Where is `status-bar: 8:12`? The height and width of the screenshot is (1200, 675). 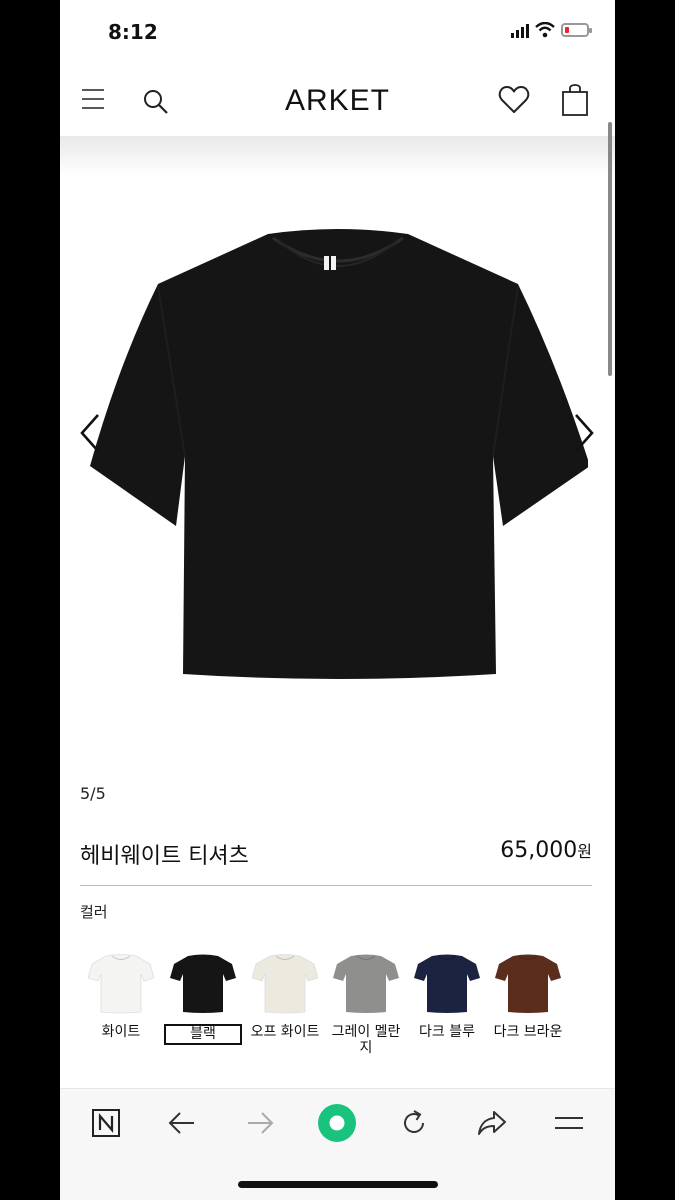 status-bar: 8:12 is located at coordinates (337, 32).